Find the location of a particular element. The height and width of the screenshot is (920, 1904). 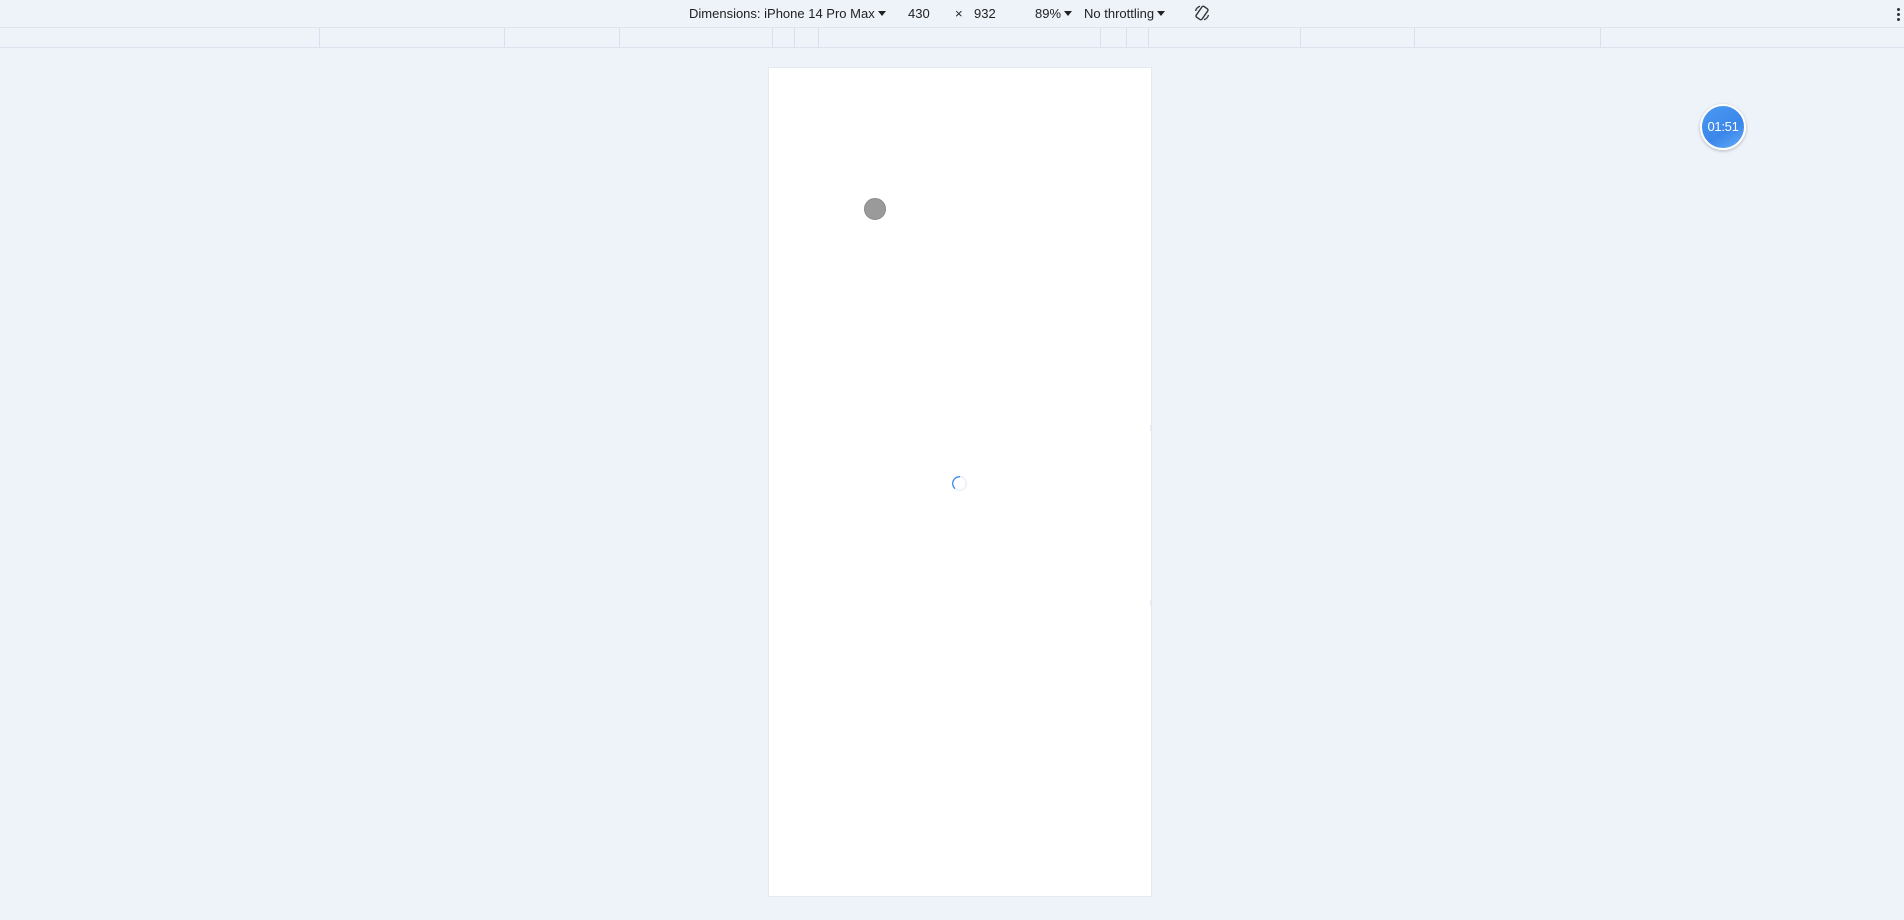

zoom-dropdown: 89% is located at coordinates (1054, 14).